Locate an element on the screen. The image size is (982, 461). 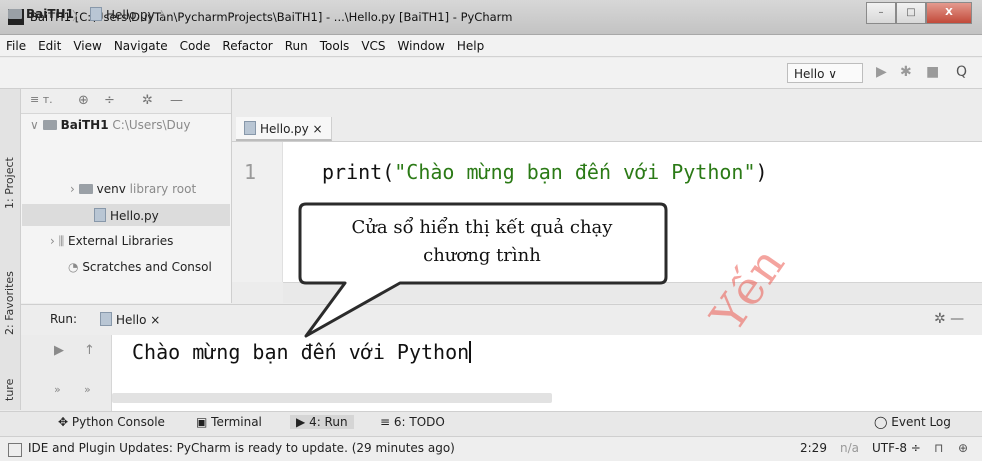
callout-line-2: chương trình is located at coordinates (482, 255).